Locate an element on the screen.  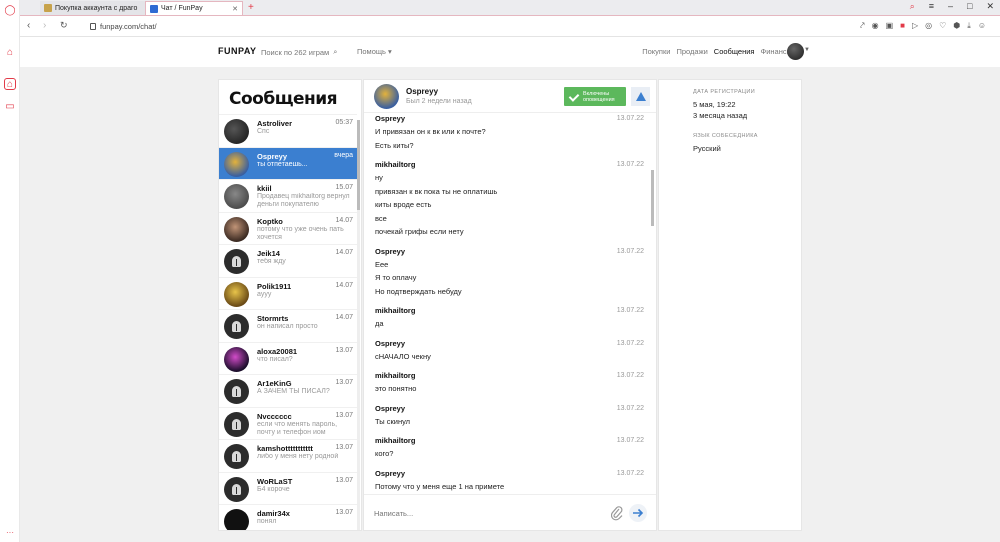
chevron-down-icon: ▼ is located at coordinates (807, 50).